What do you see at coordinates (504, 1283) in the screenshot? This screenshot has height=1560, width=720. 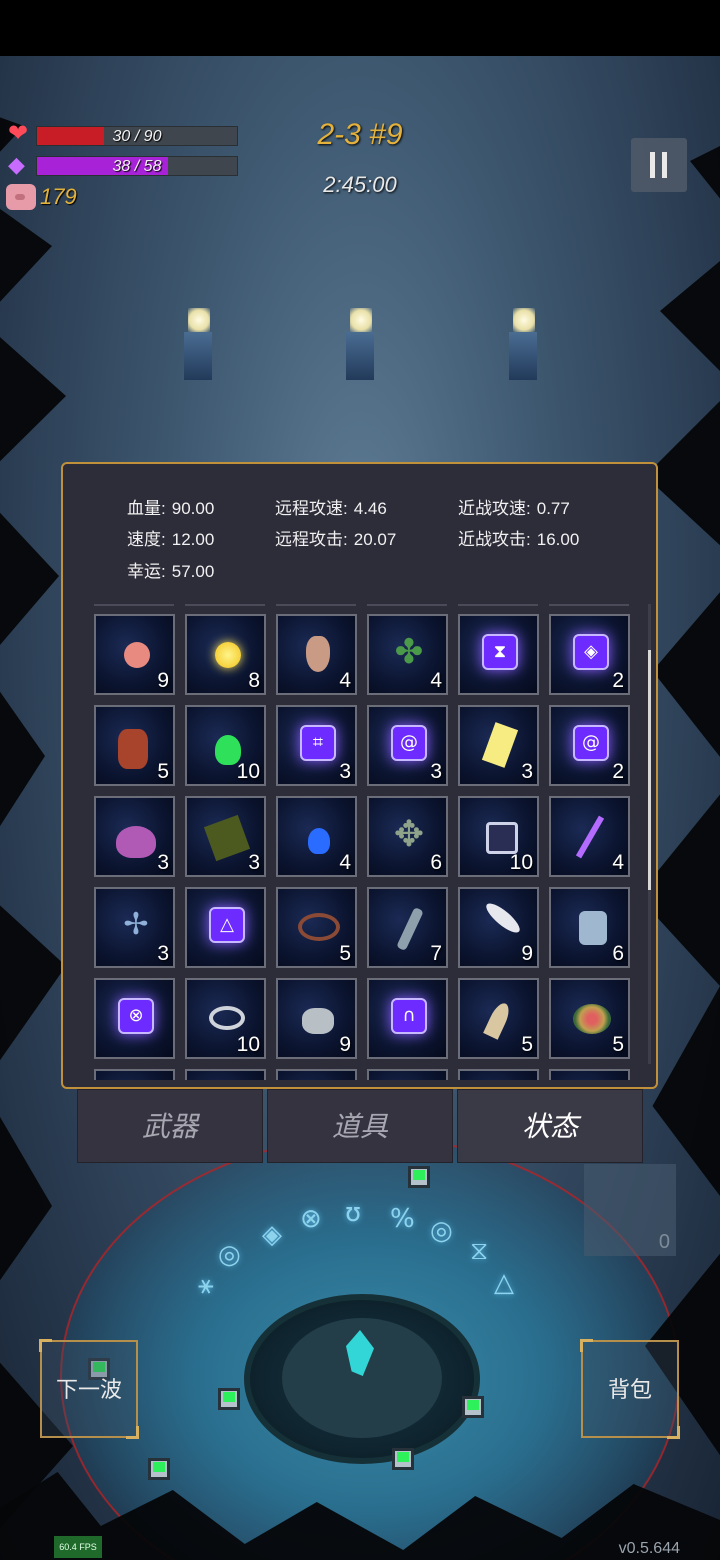 I see `floor-rune-icon: △` at bounding box center [504, 1283].